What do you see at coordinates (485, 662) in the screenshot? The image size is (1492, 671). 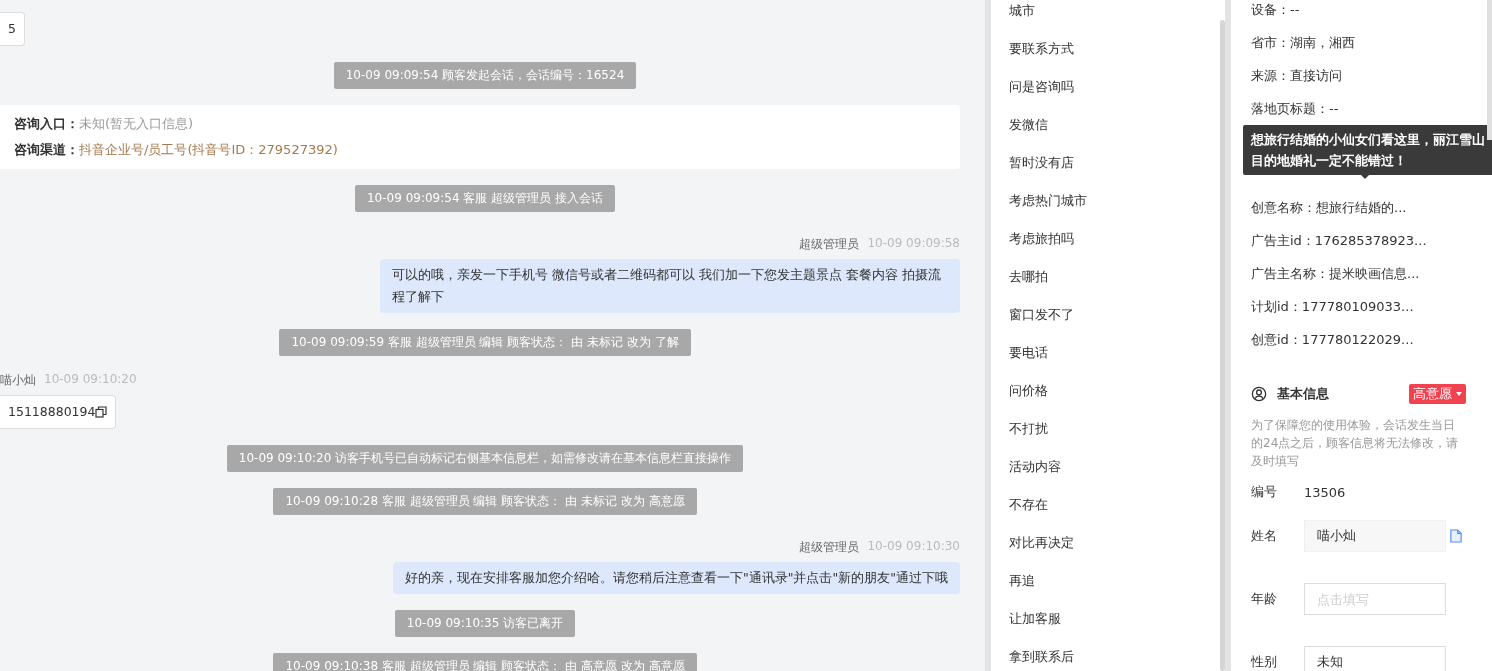 I see `system-message: 10-09 09:10:38 客服 超级管理员 编辑 顾客状态： 由 高意愿 改为 高意愿` at bounding box center [485, 662].